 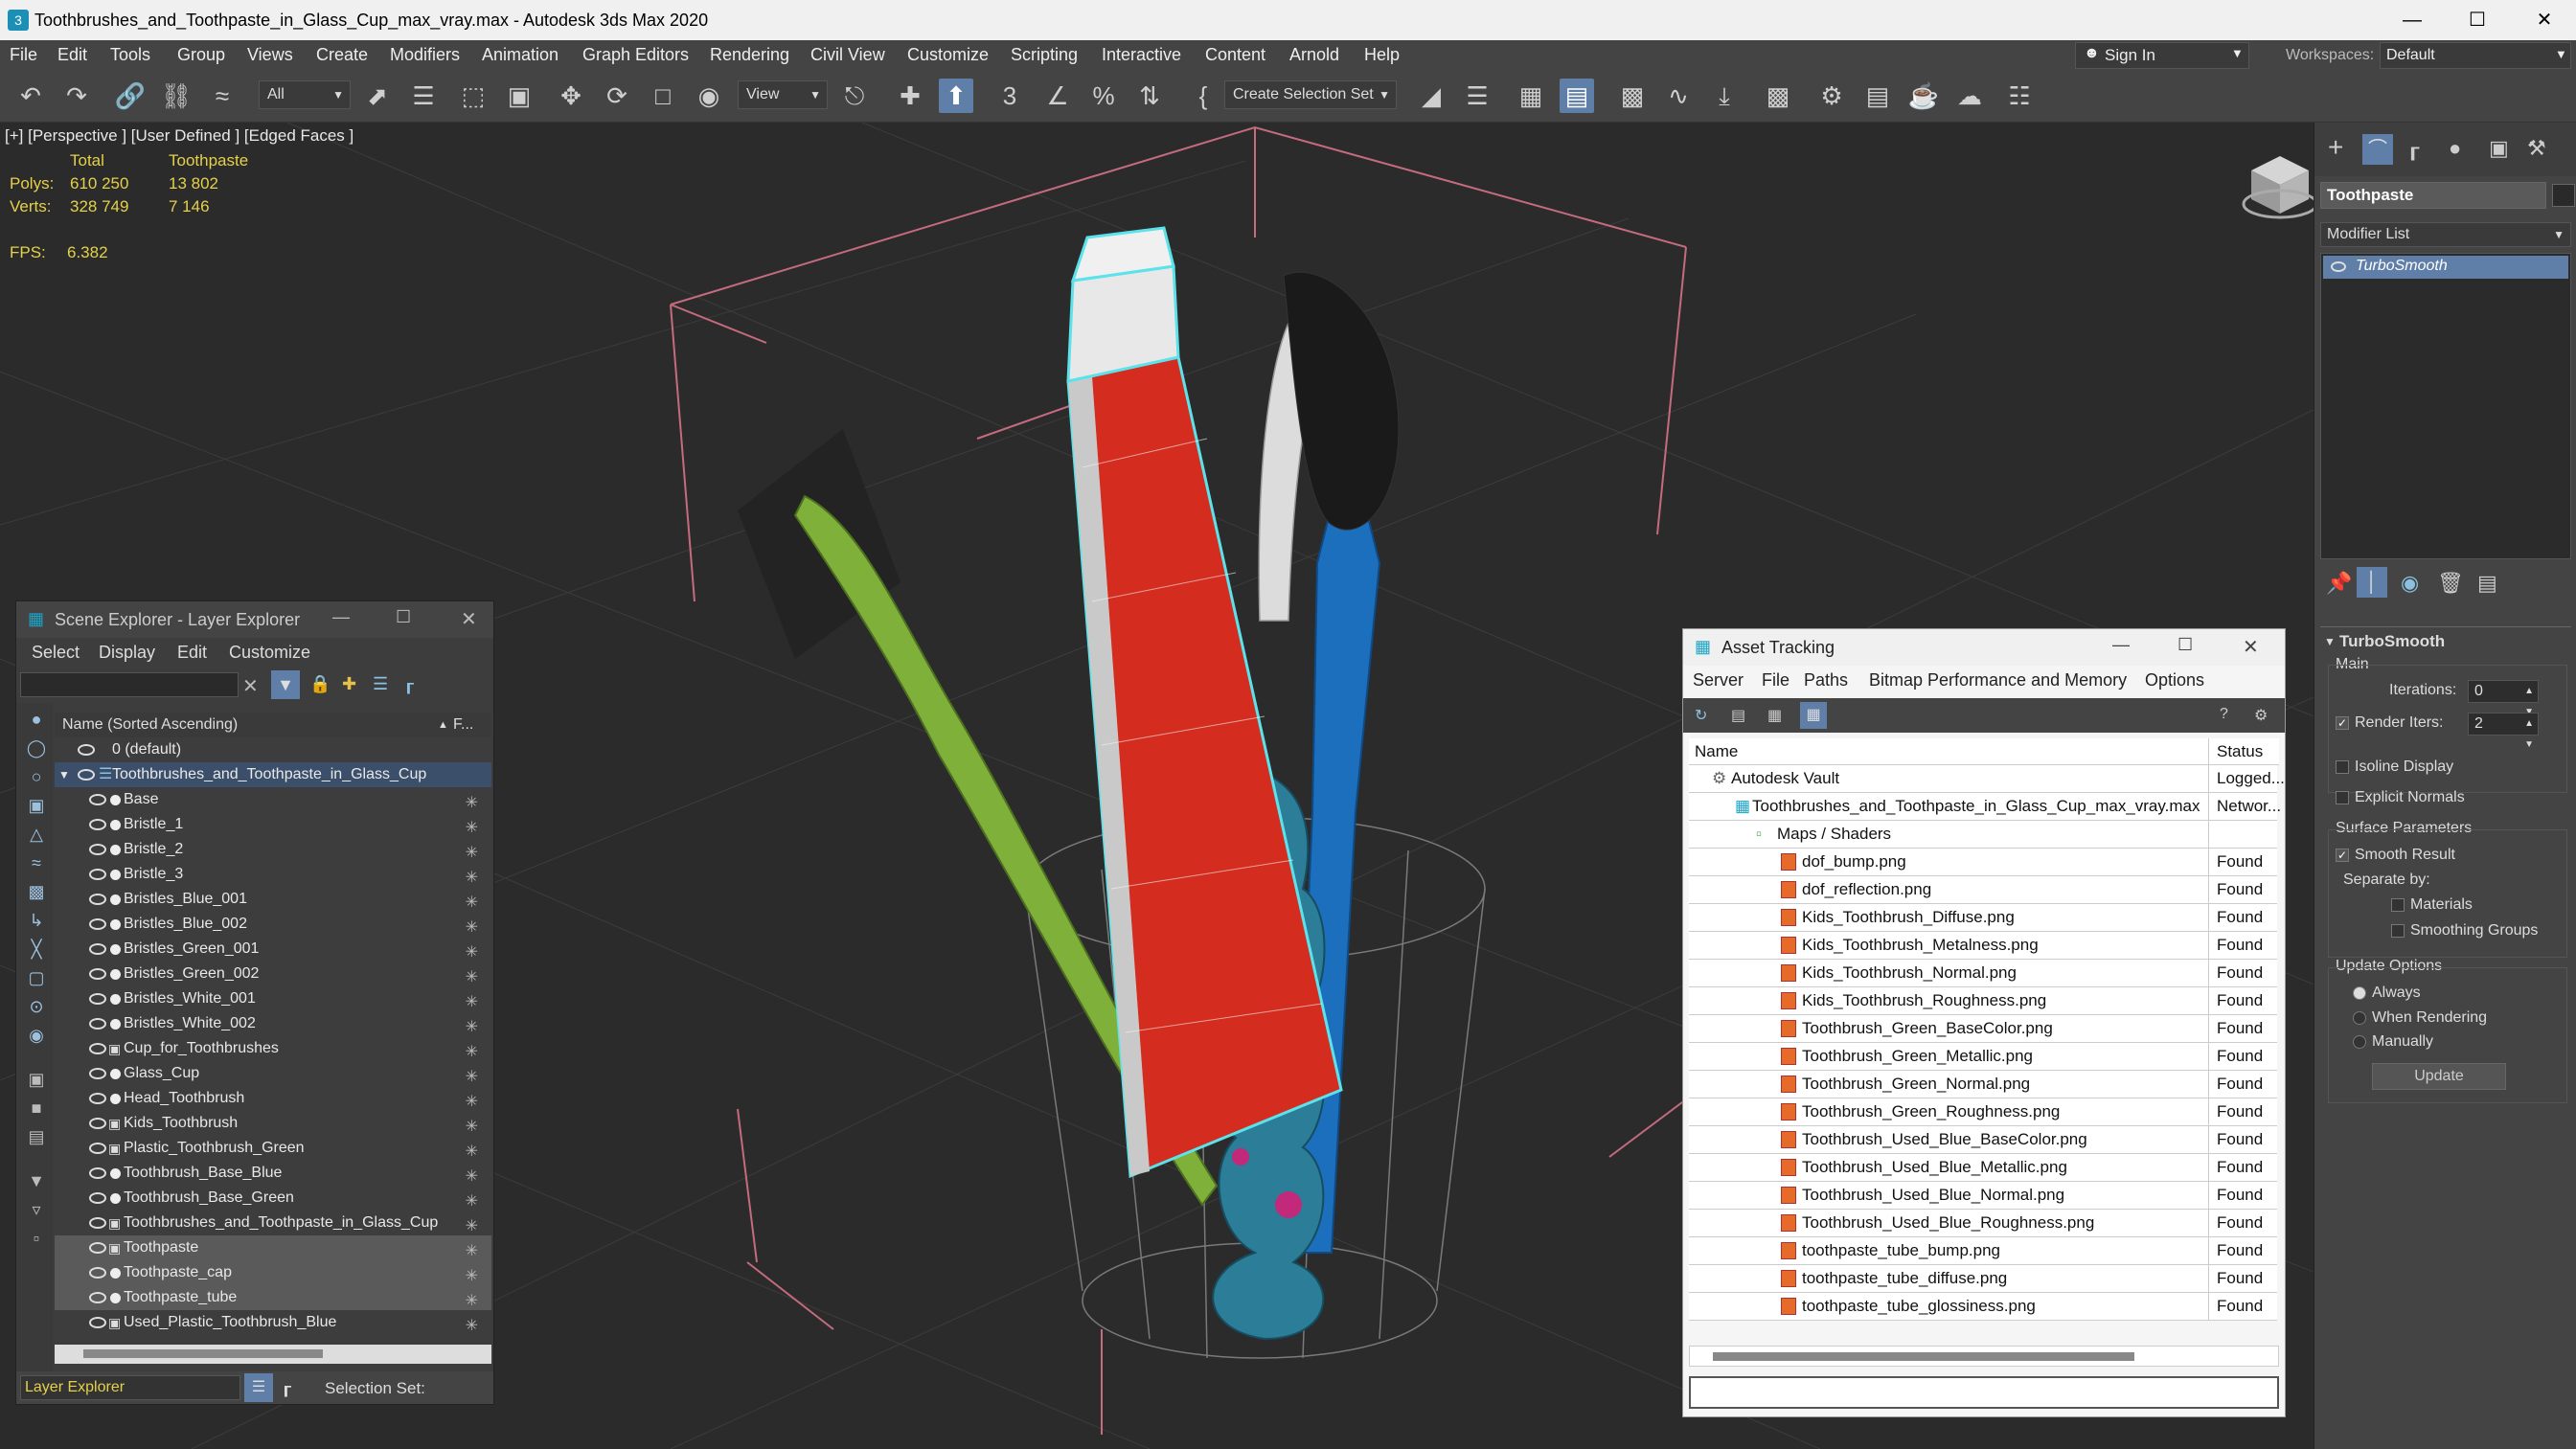 I want to click on object-row: Bristles_Blue_002 ✳, so click(x=273, y=924).